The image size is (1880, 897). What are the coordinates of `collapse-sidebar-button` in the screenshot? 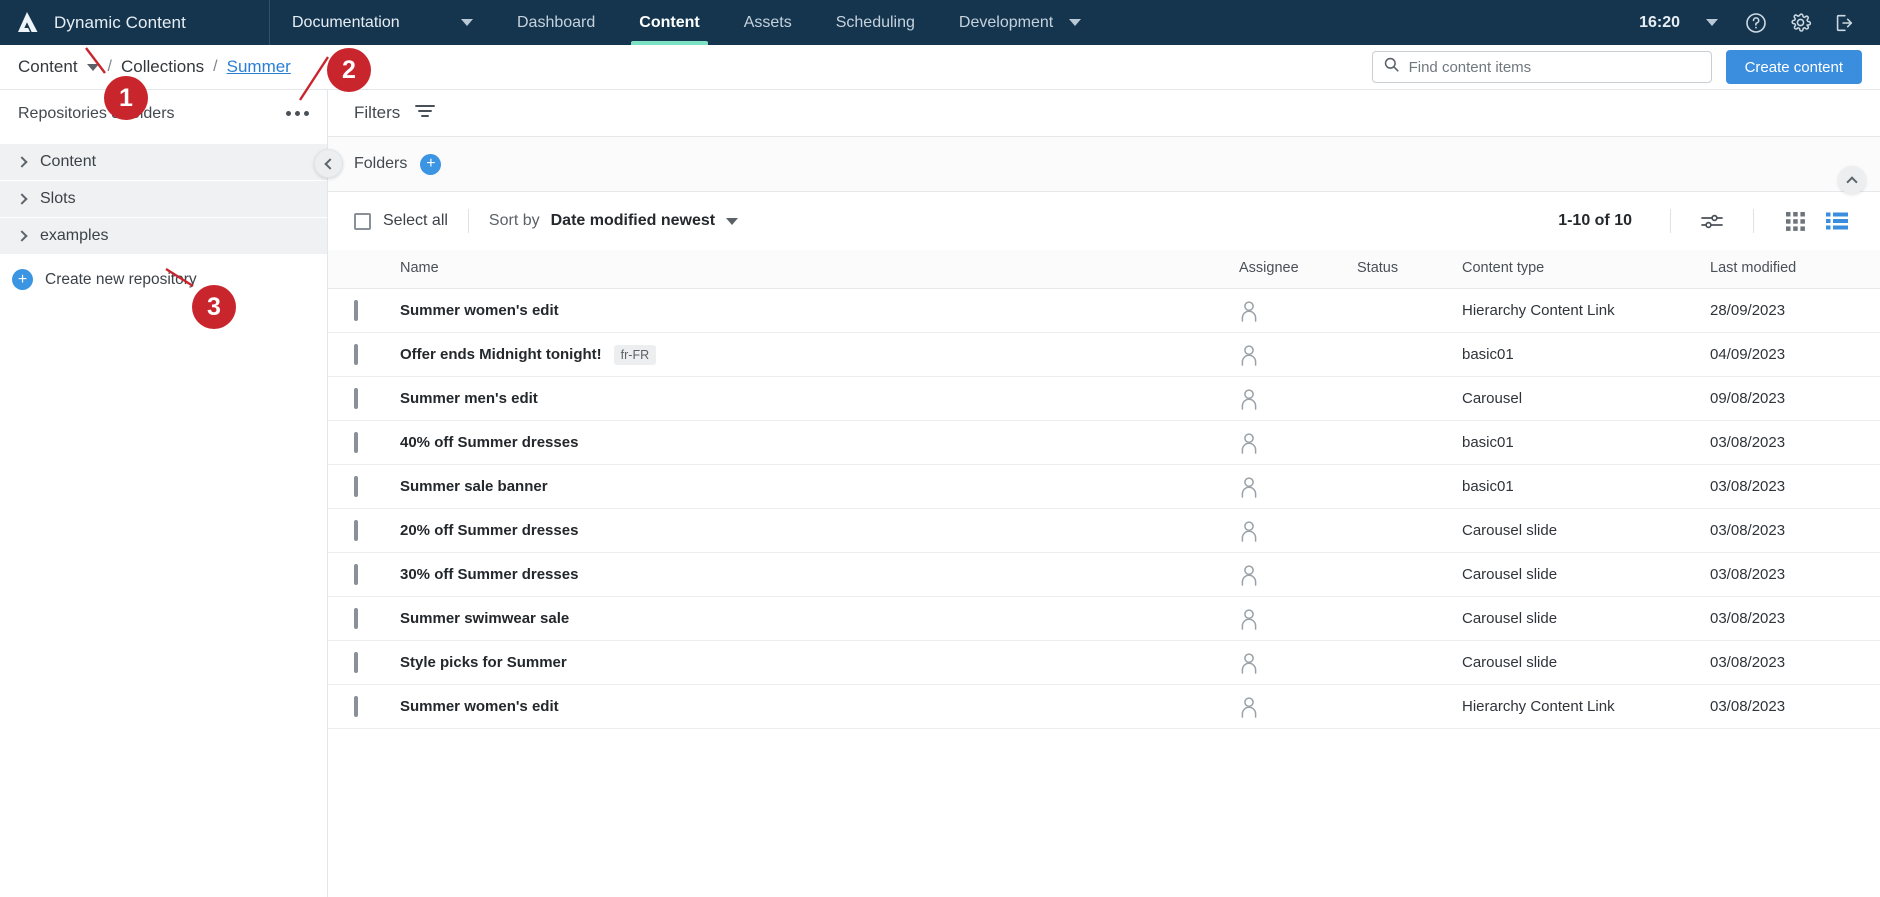 It's located at (328, 163).